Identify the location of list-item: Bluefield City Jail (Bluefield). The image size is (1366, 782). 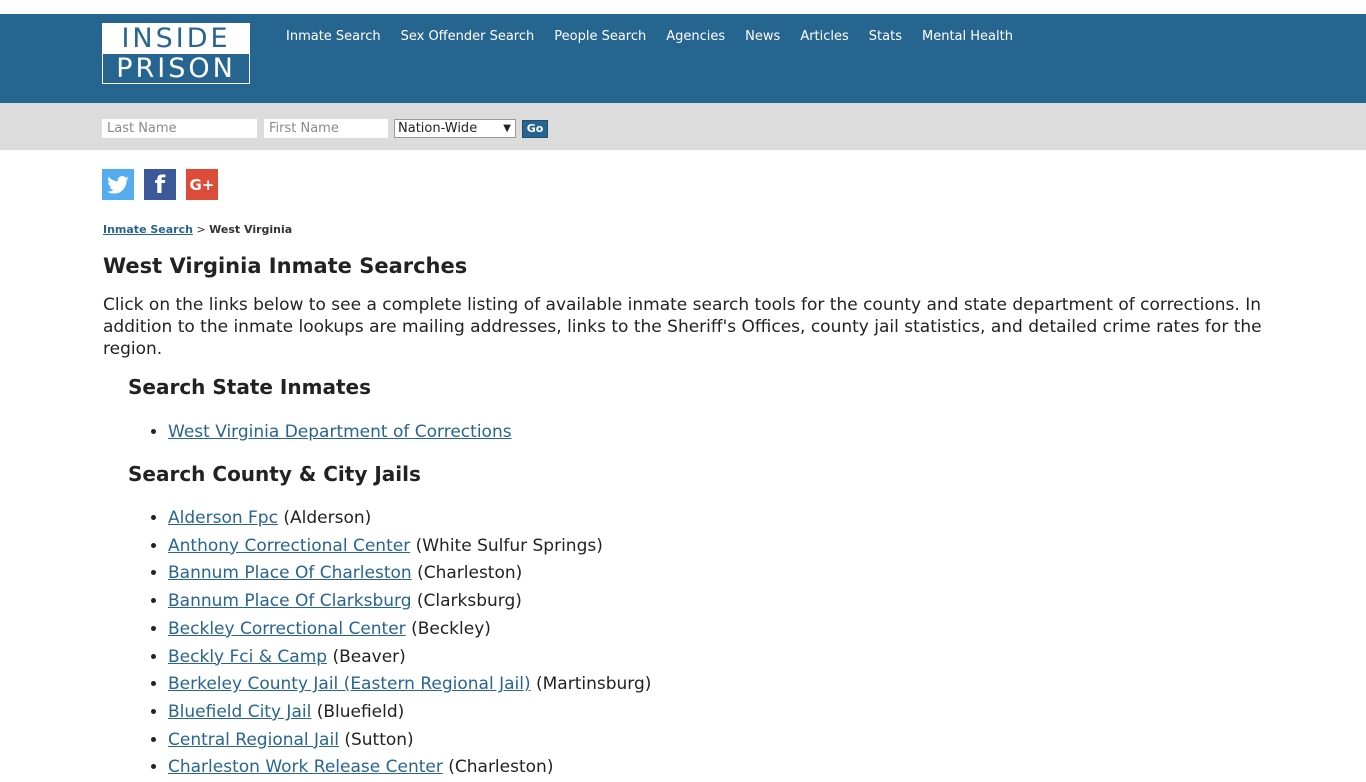
(409, 713).